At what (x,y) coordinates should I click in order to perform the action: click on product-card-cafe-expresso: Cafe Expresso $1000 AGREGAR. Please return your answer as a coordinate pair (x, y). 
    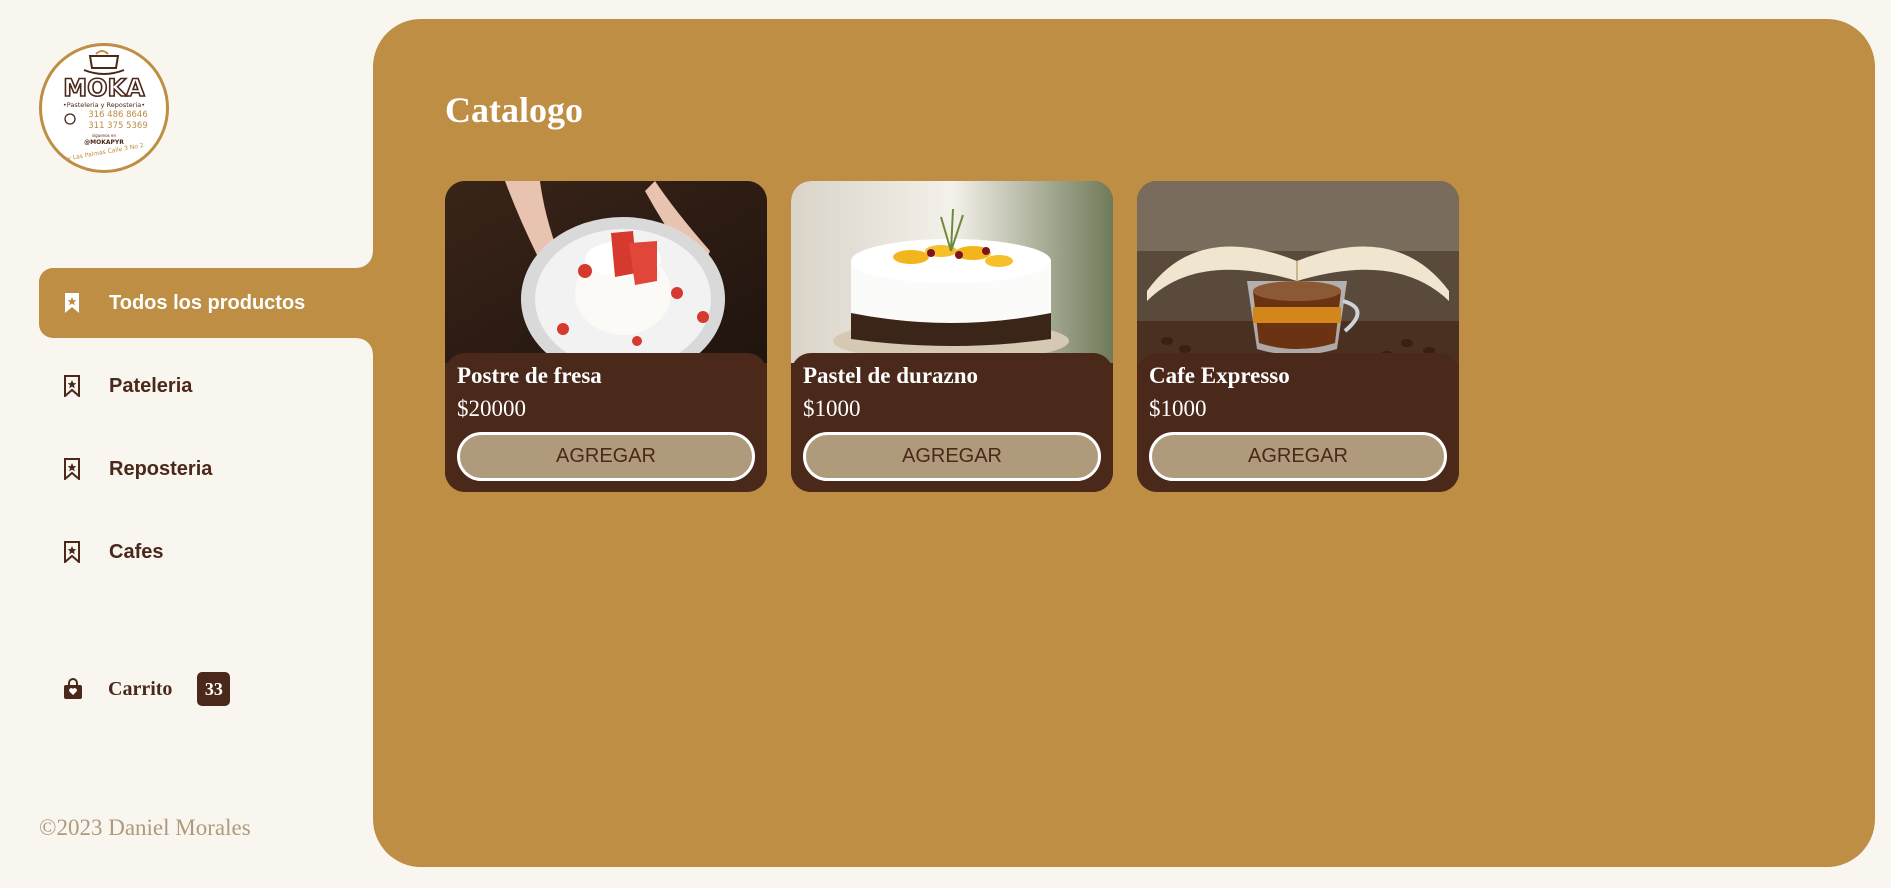
    Looking at the image, I should click on (1298, 336).